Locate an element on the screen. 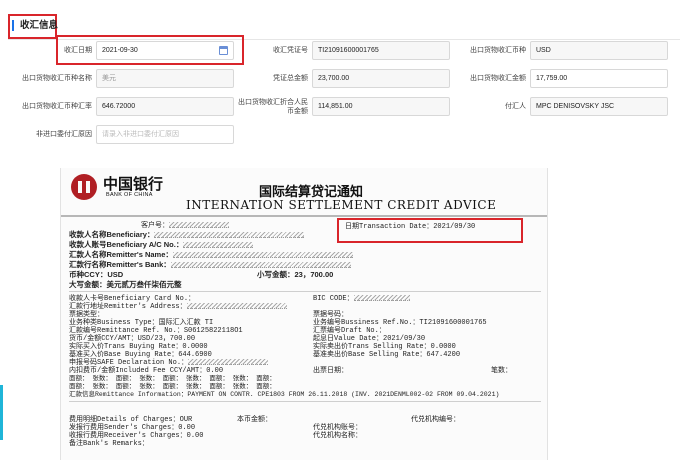 Image resolution: width=686 pixels, height=460 pixels. business-type: 业务种类Business Type：国际汇入汇款 TI is located at coordinates (141, 323).